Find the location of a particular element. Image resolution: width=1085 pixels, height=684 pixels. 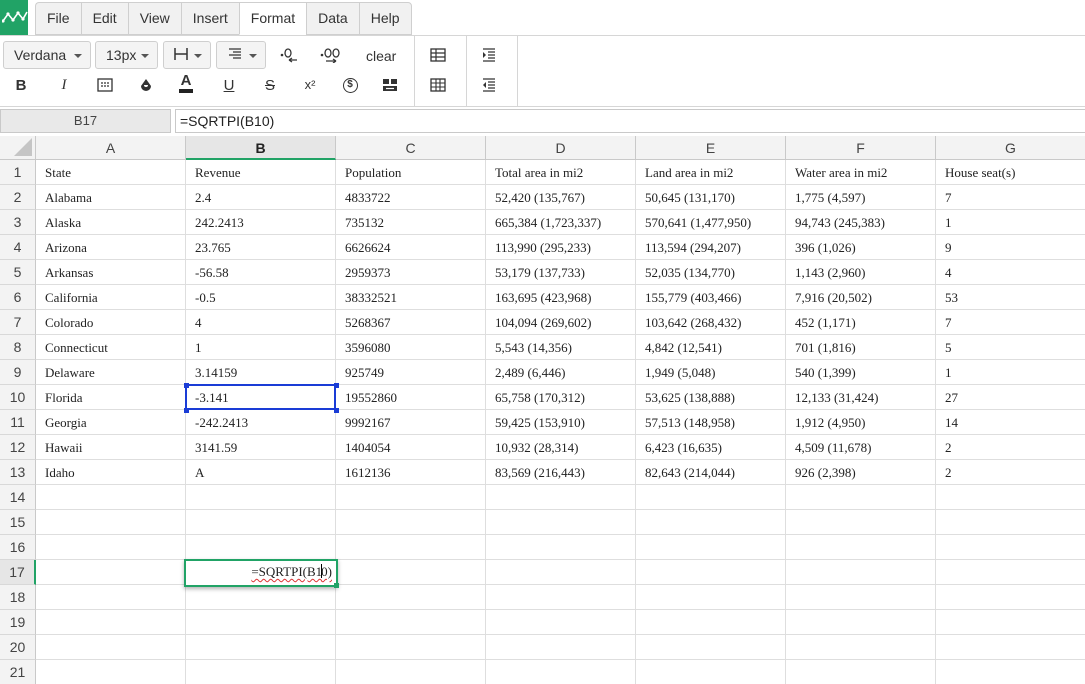

cell-b5: -56.58 is located at coordinates (261, 272).